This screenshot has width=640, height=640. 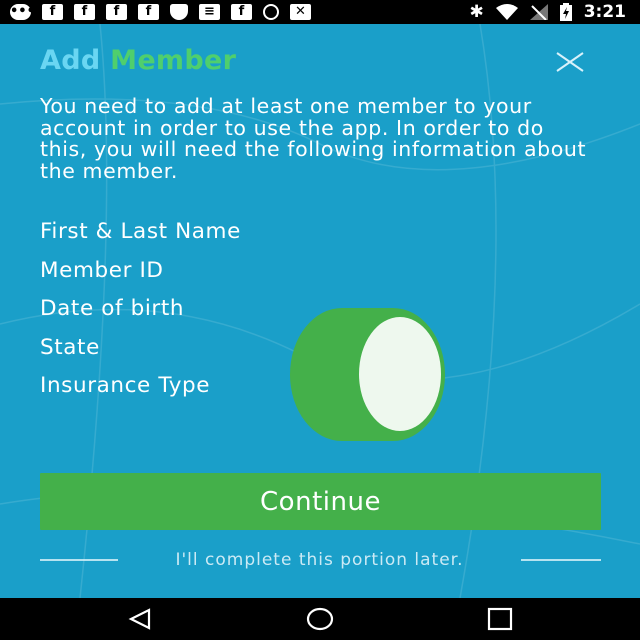 What do you see at coordinates (112, 308) in the screenshot?
I see `info-item-date-of-birth: Date of birth` at bounding box center [112, 308].